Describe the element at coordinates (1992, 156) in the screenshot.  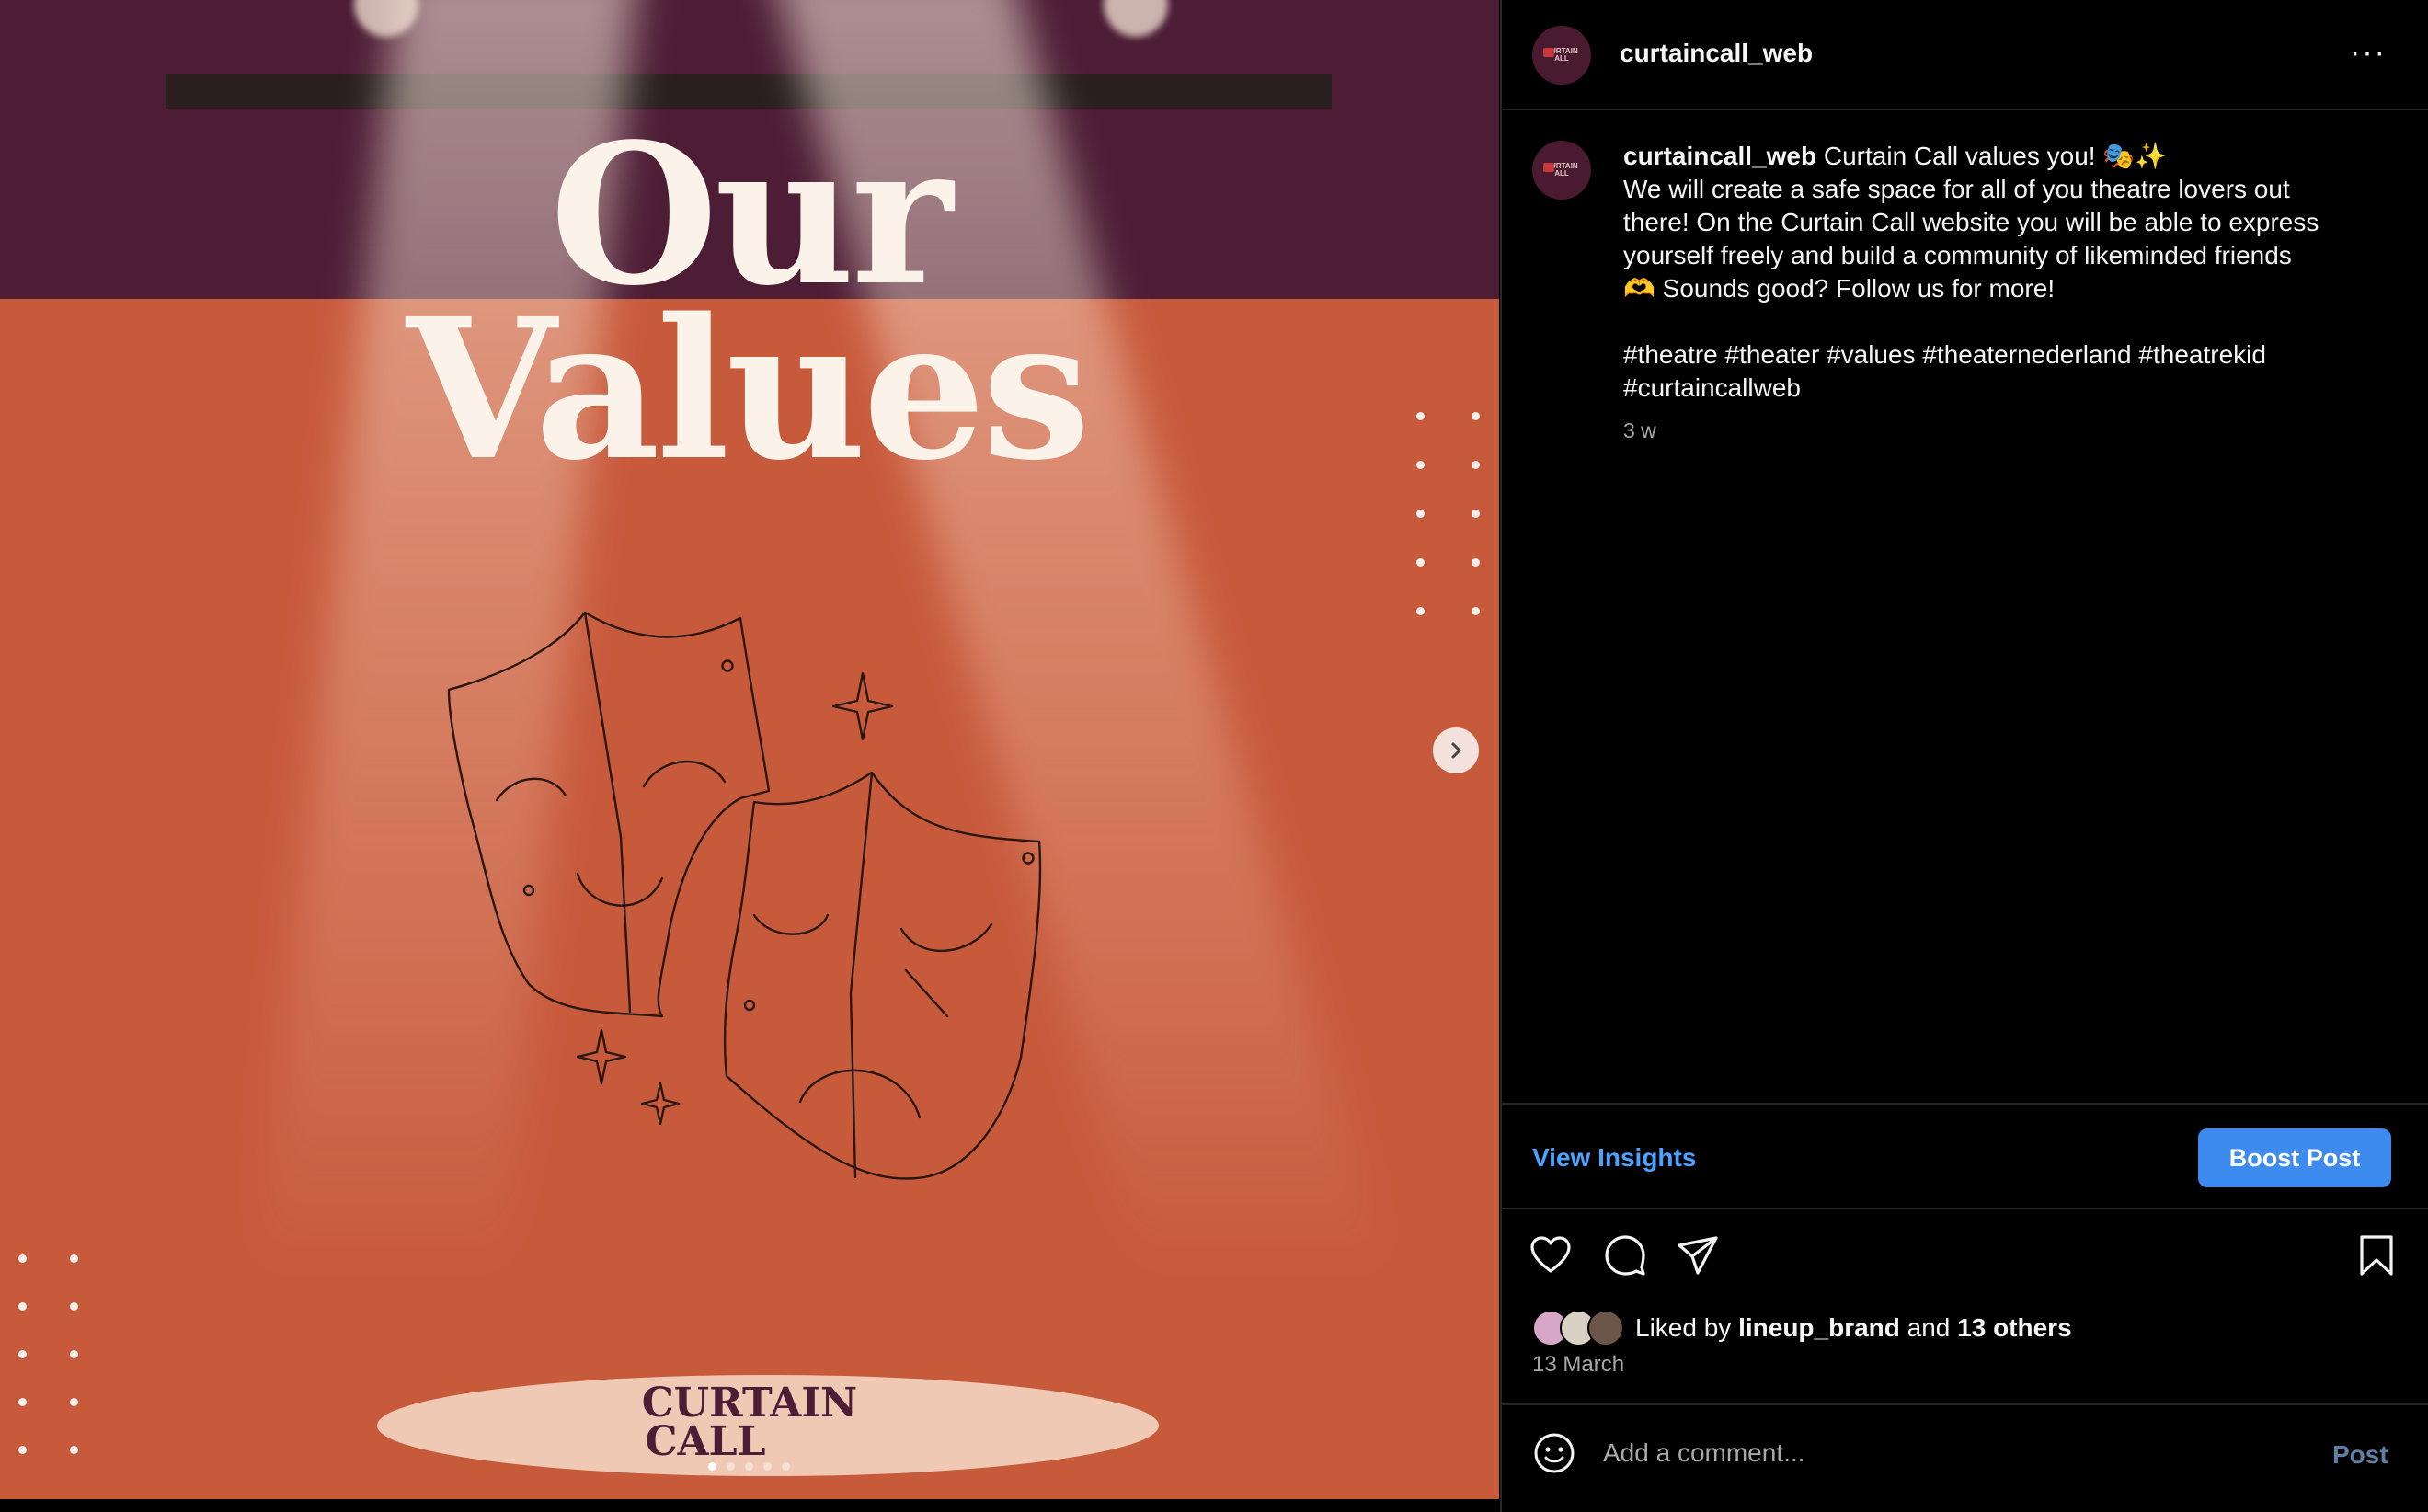
I see `caption-line: Curtain Call values you! 🎭✨` at that location.